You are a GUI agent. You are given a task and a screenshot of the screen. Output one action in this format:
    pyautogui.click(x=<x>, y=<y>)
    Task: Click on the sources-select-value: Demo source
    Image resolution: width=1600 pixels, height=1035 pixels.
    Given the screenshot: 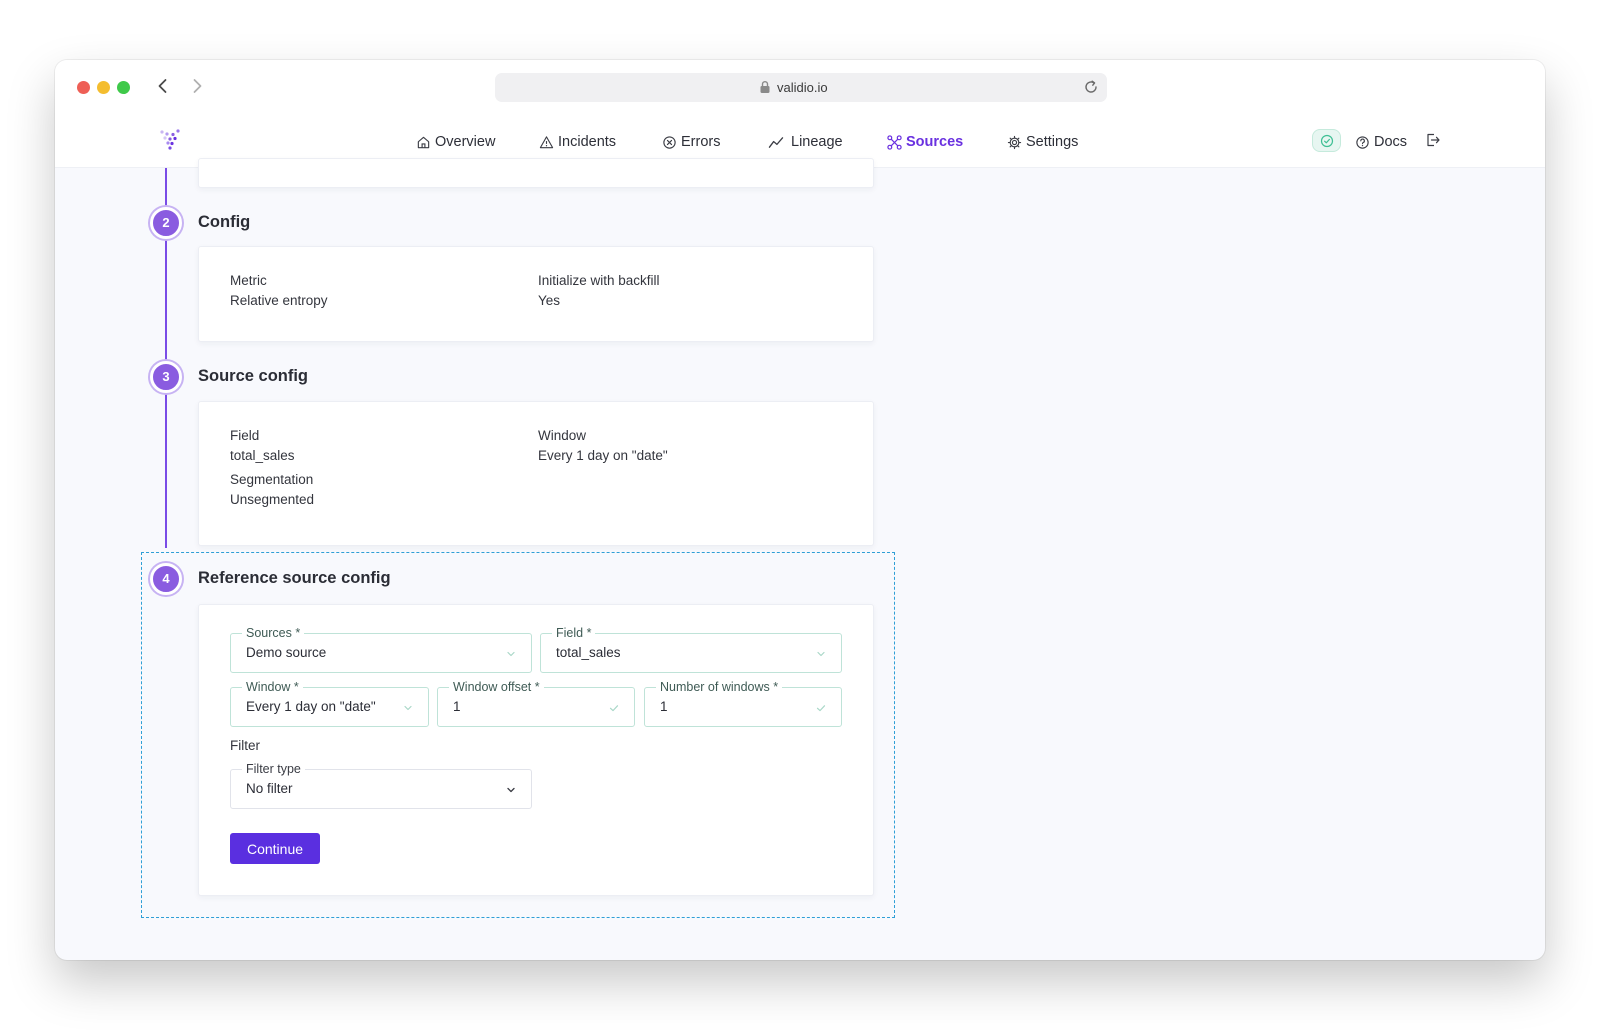 What is the action you would take?
    pyautogui.click(x=286, y=652)
    